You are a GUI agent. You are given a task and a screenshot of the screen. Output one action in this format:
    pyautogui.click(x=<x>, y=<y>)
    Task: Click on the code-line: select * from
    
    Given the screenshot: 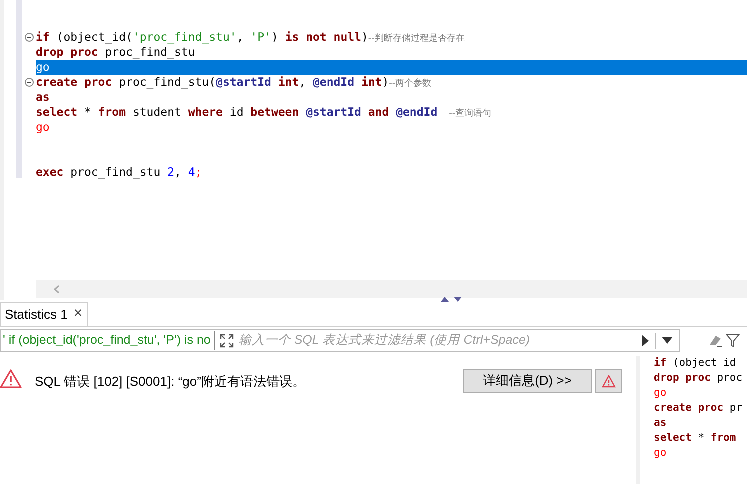 What is the action you would take?
    pyautogui.click(x=696, y=438)
    